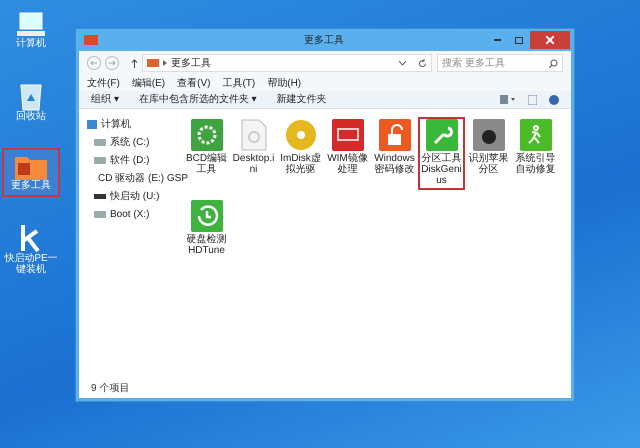  Describe the element at coordinates (536, 135) in the screenshot. I see `running-person-icon` at that location.